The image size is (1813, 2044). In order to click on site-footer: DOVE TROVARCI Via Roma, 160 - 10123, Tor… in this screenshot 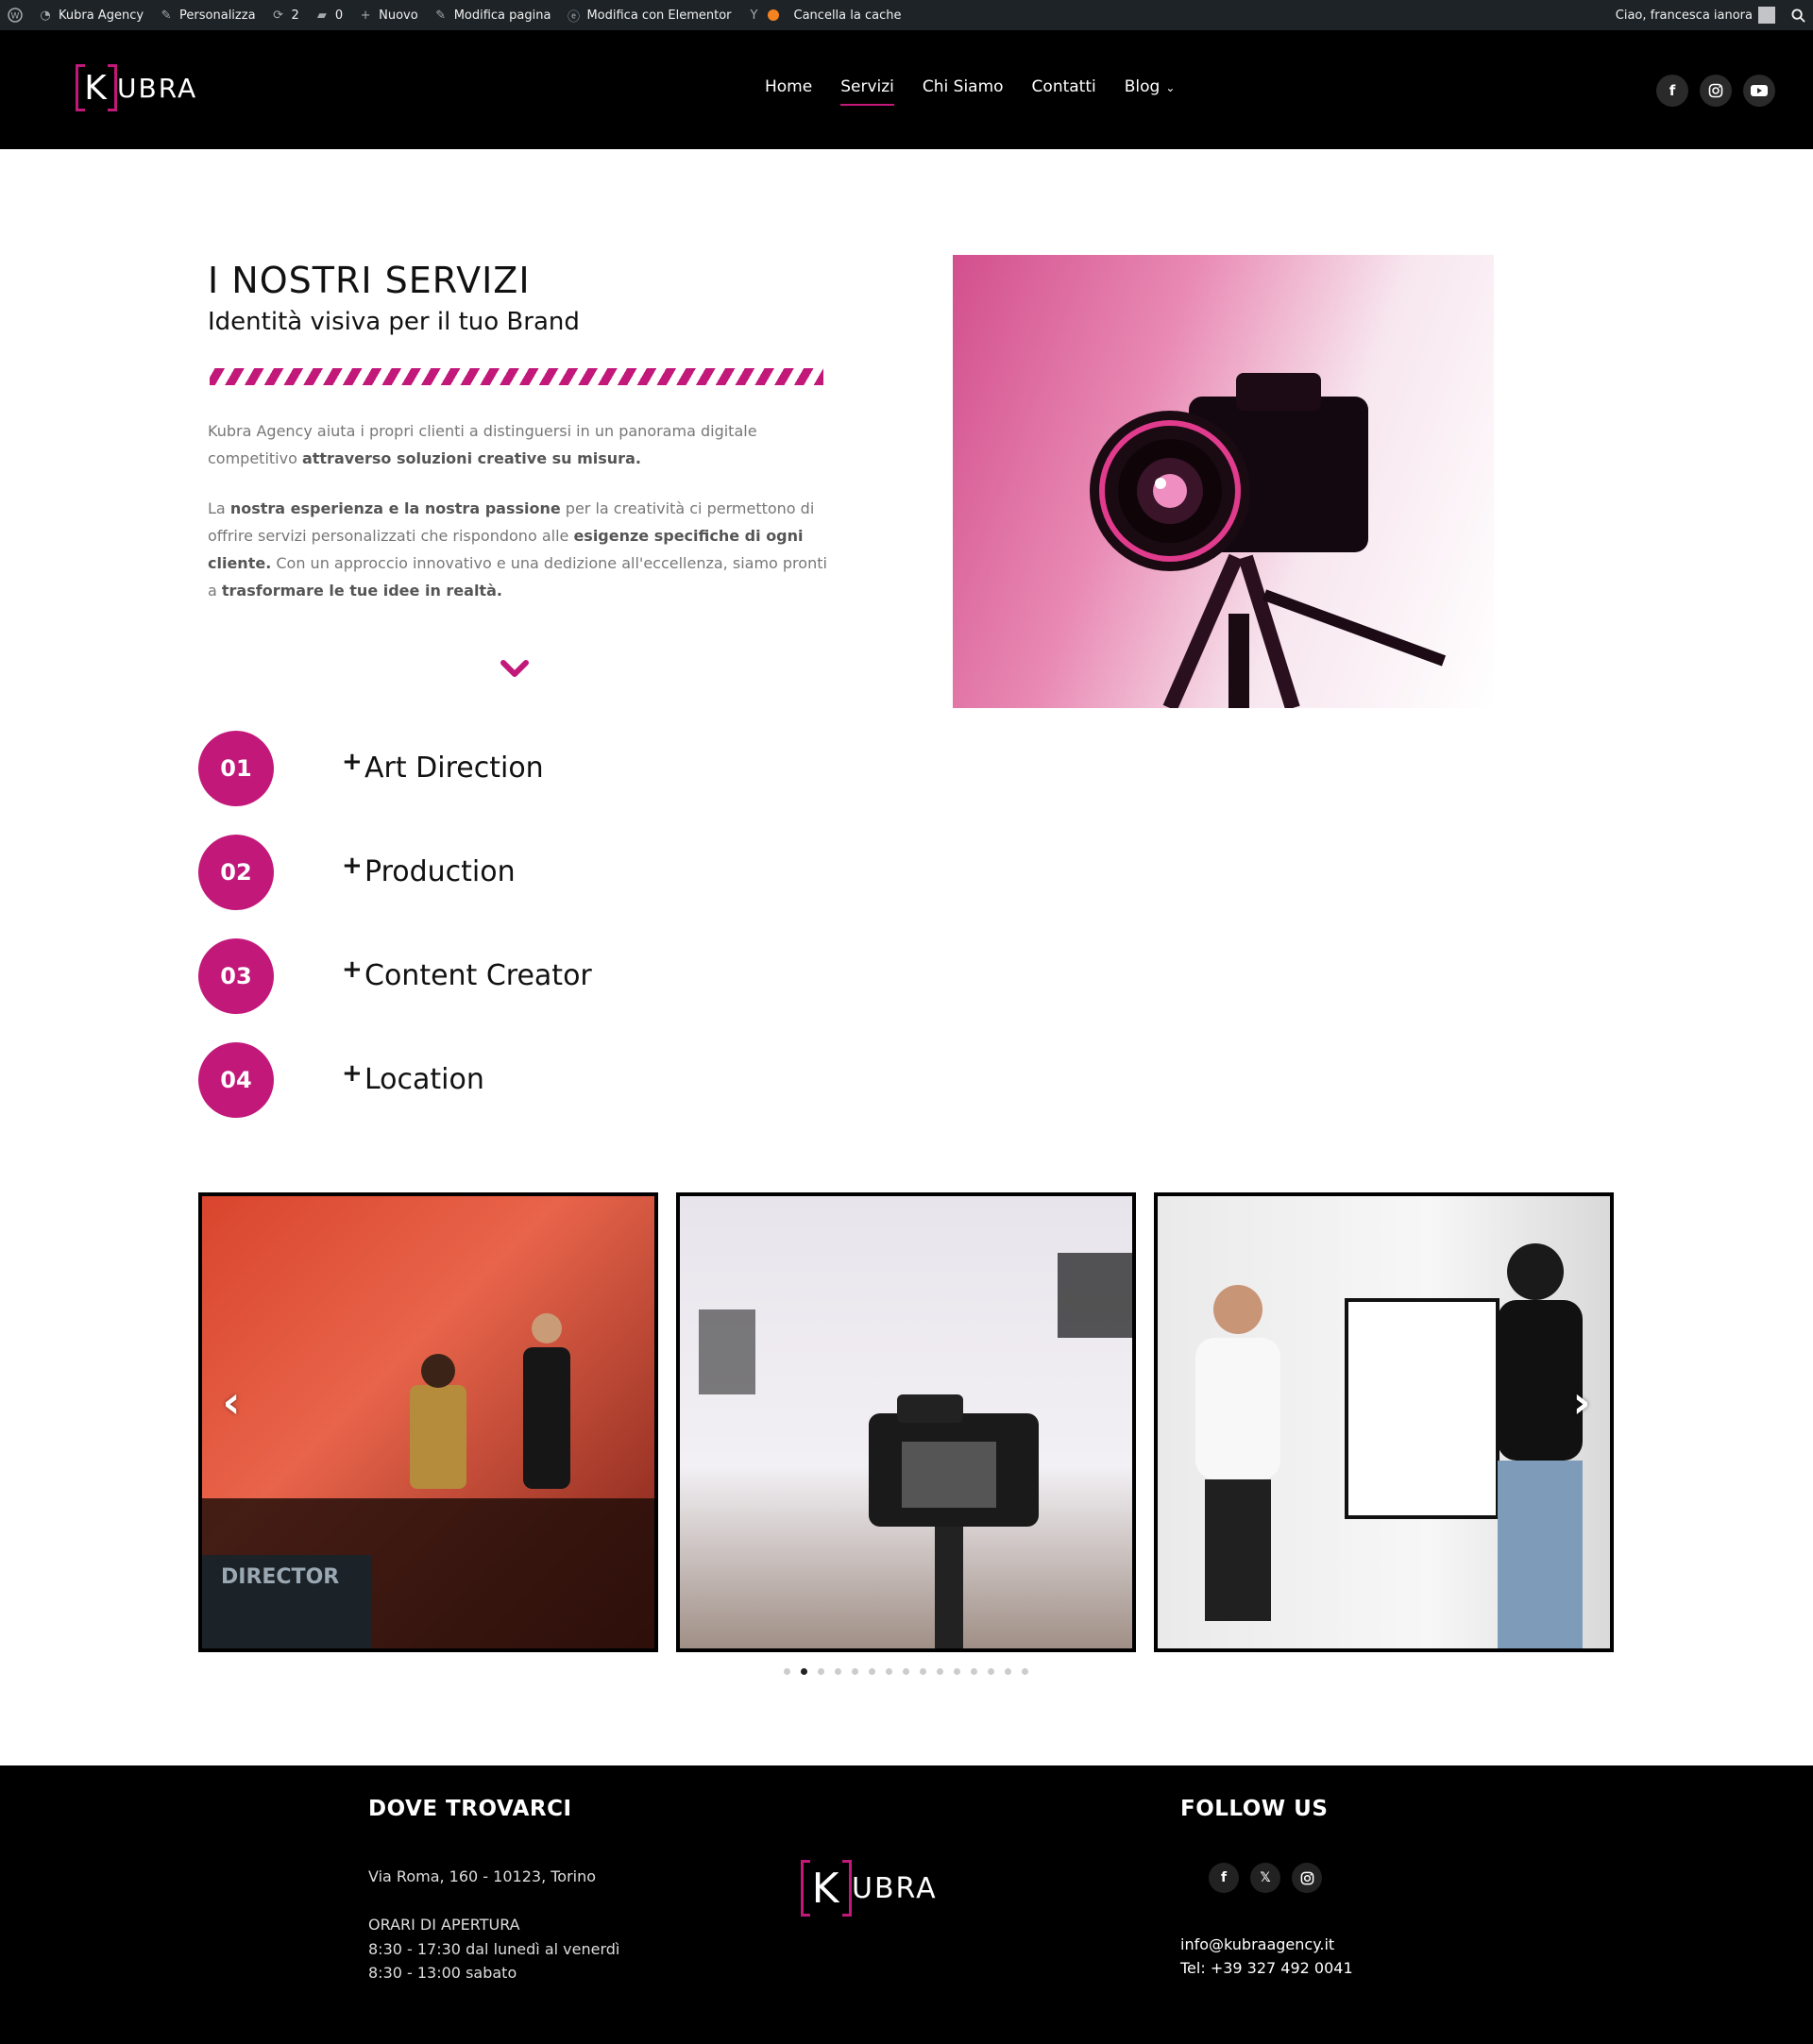, I will do `click(906, 1905)`.